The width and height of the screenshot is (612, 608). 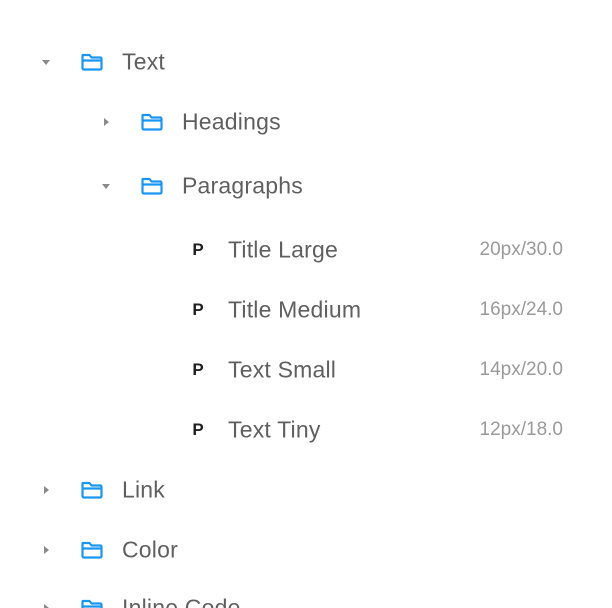 I want to click on text-style-label: Text Tiny, so click(x=274, y=429).